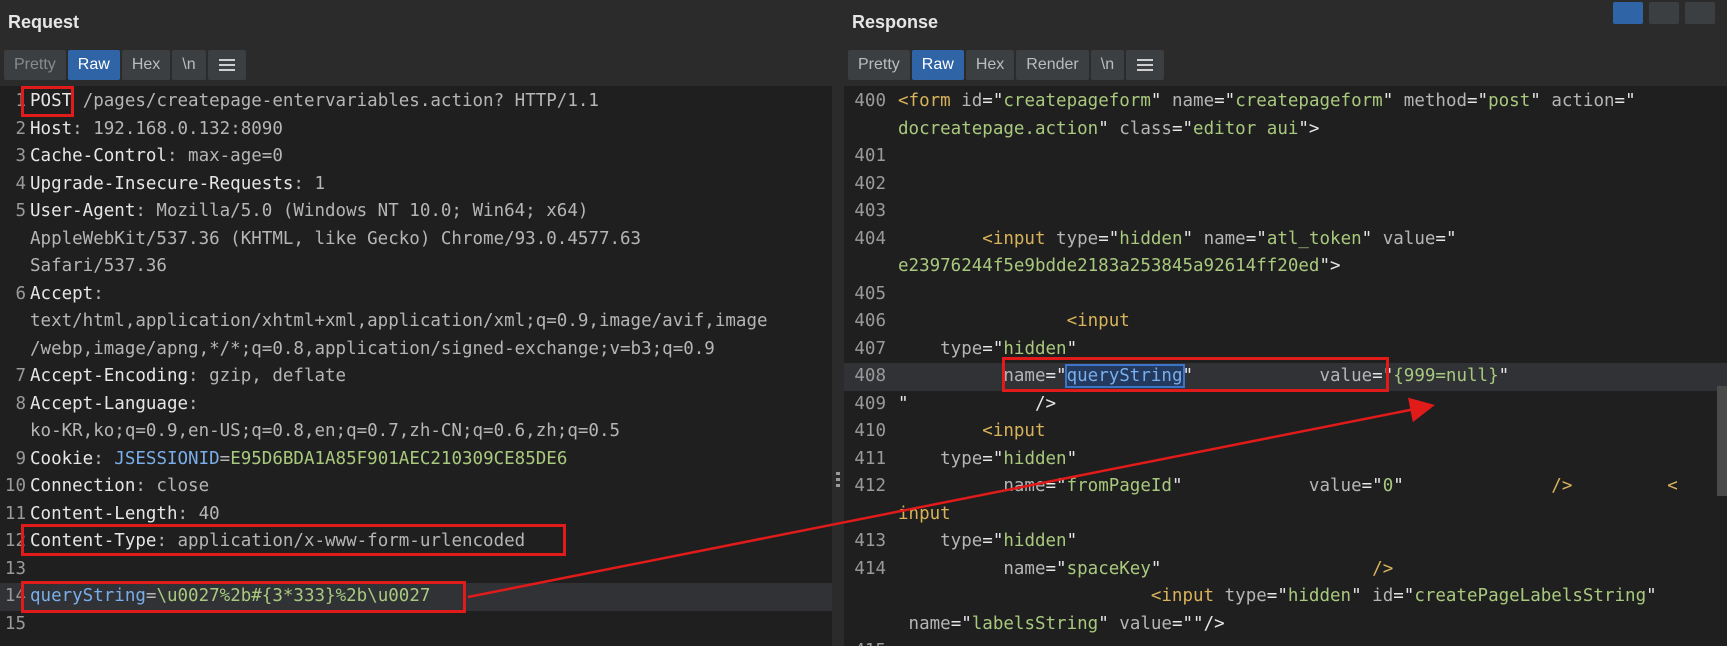  I want to click on selected-match: queryString, so click(1124, 376).